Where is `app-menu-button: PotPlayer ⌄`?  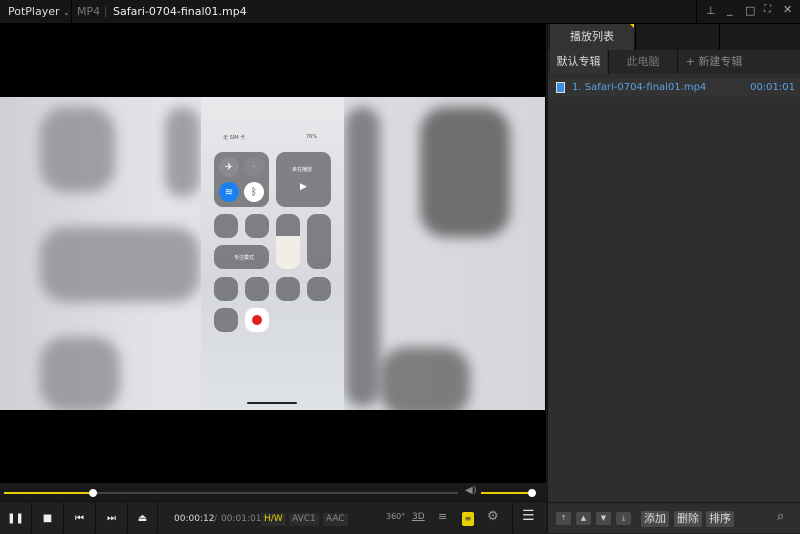 app-menu-button: PotPlayer ⌄ is located at coordinates (39, 11).